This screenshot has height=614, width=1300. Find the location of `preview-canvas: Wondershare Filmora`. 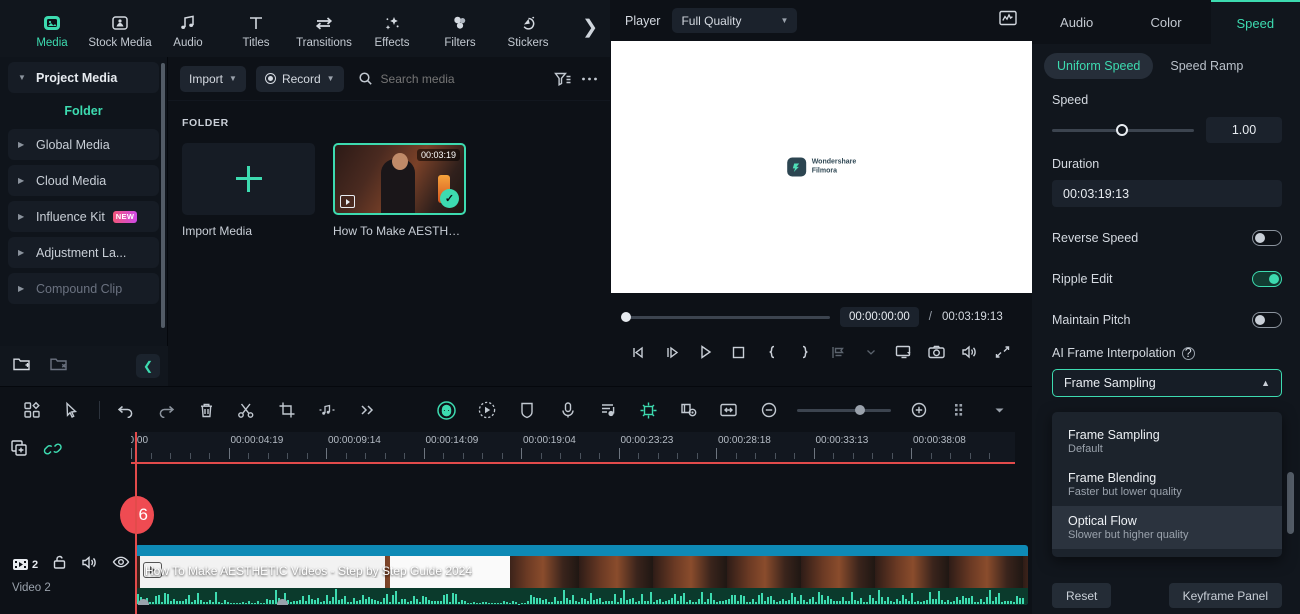

preview-canvas: Wondershare Filmora is located at coordinates (821, 167).